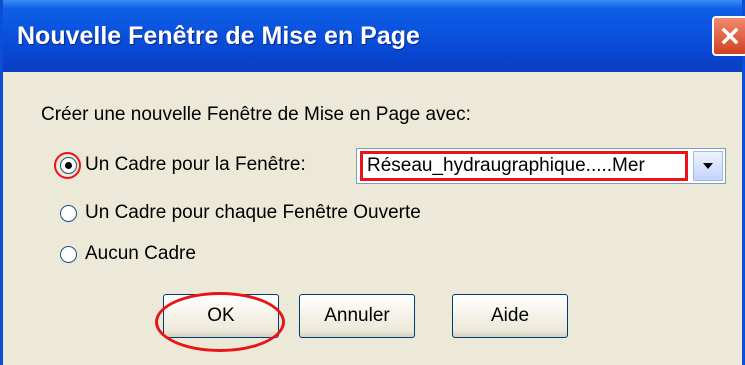 The width and height of the screenshot is (745, 365). I want to click on radio-one-frame-for-window, so click(67, 165).